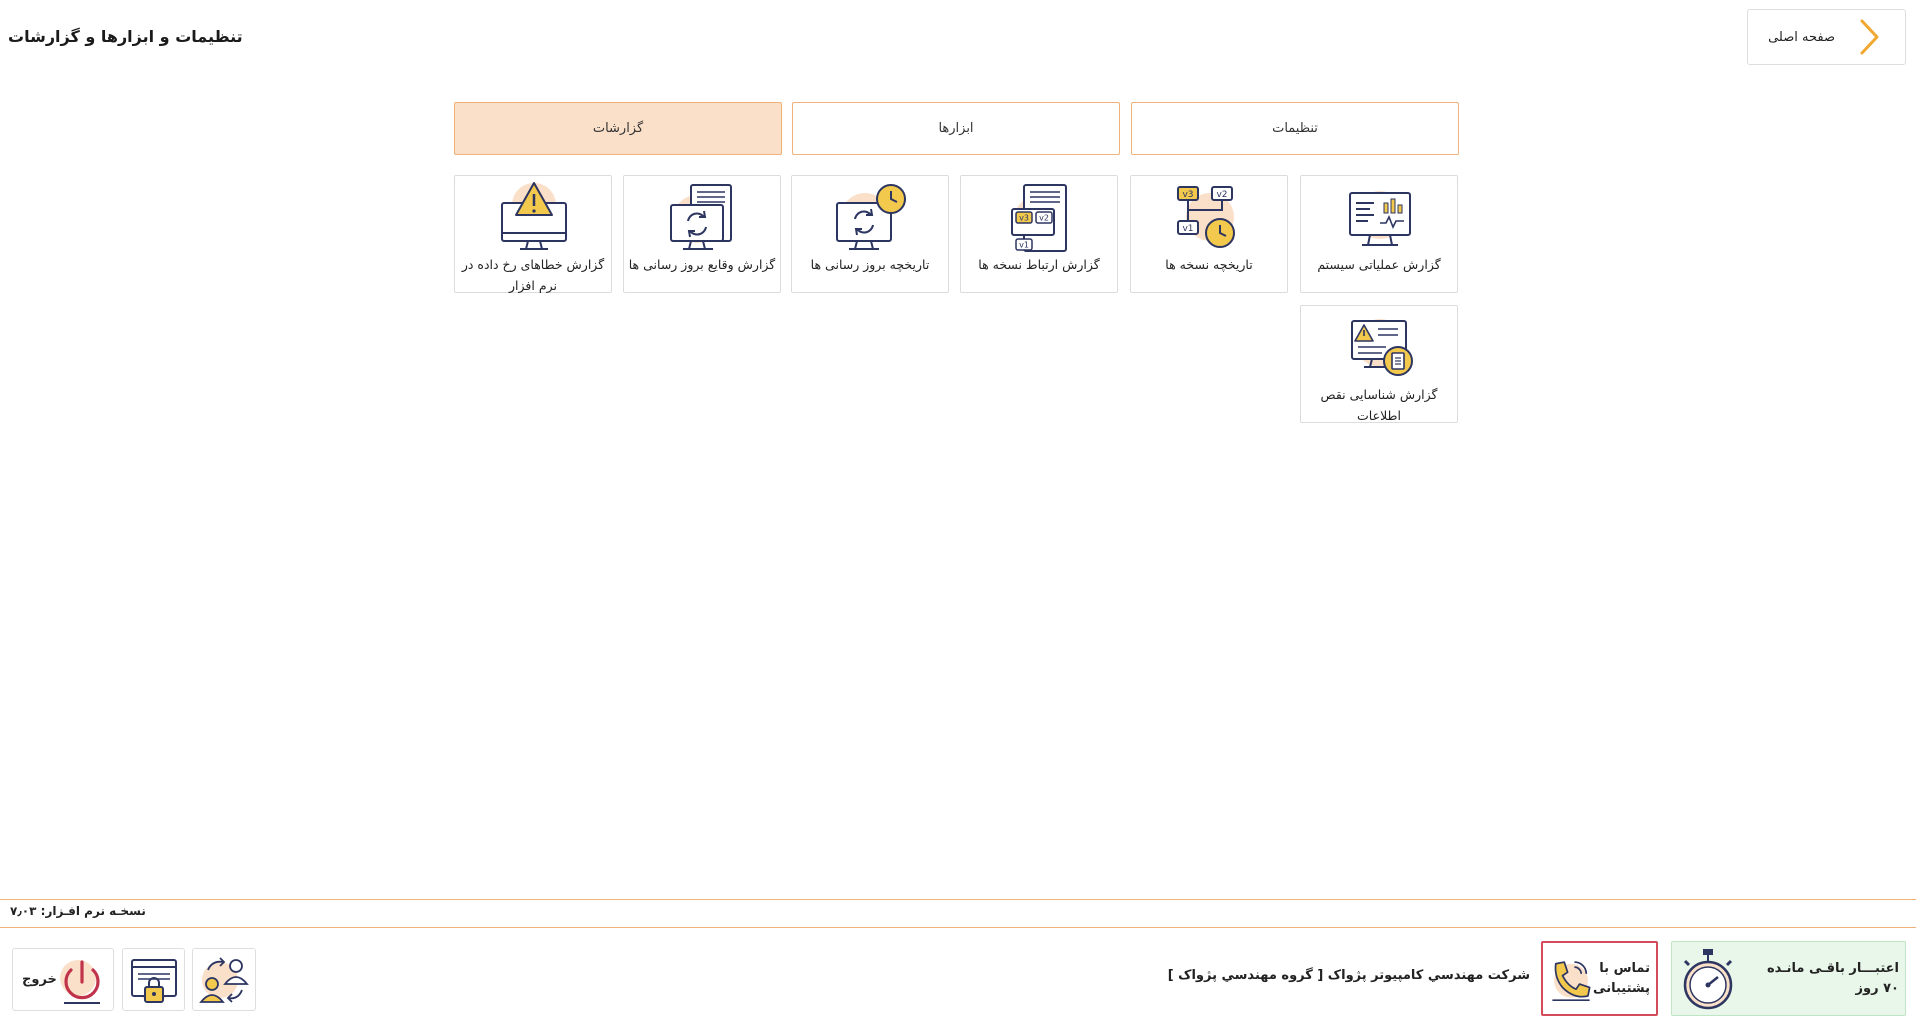  I want to click on contact-support-line1: تماس با, so click(1624, 968).